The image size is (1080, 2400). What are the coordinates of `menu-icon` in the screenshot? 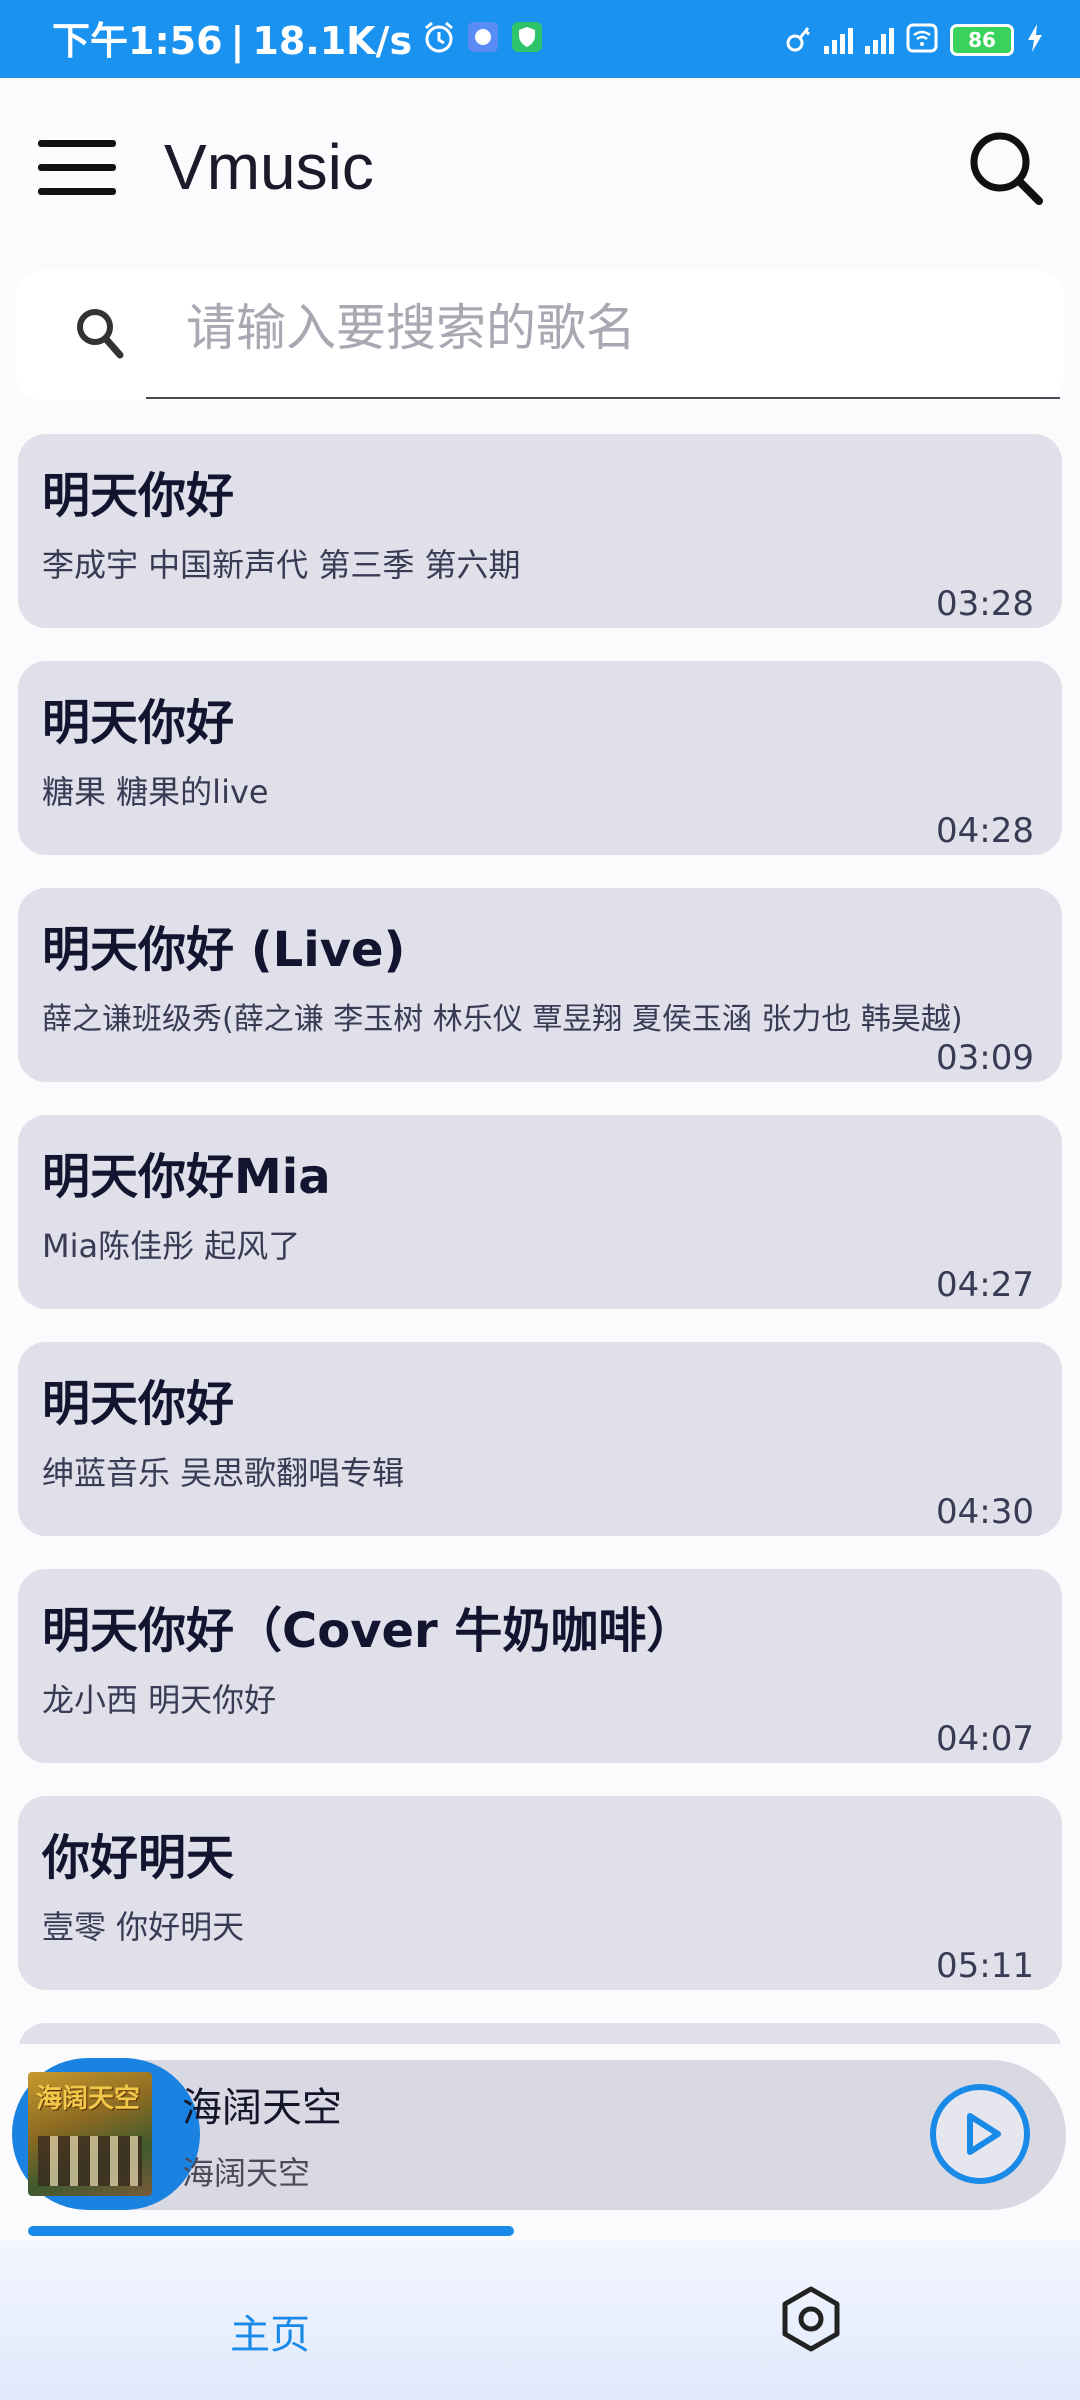 It's located at (77, 168).